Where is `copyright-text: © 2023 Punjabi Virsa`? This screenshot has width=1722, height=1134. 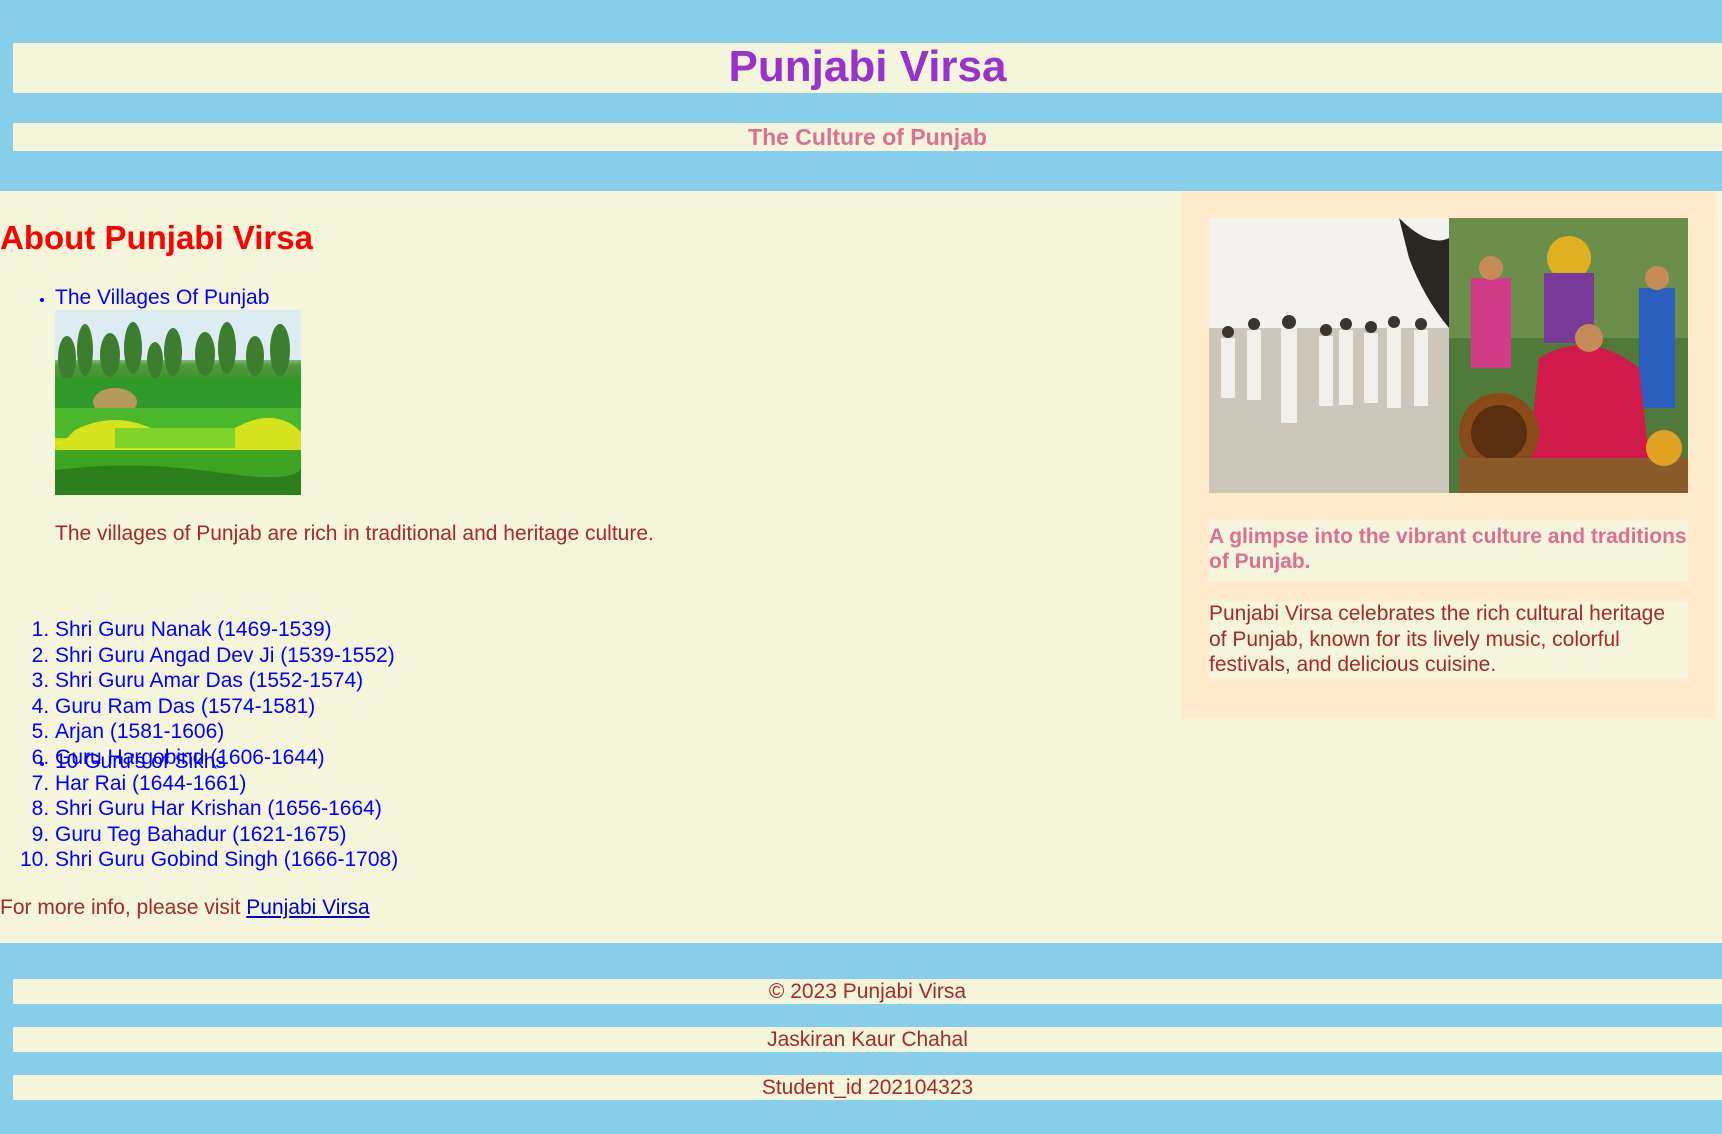 copyright-text: © 2023 Punjabi Virsa is located at coordinates (867, 991).